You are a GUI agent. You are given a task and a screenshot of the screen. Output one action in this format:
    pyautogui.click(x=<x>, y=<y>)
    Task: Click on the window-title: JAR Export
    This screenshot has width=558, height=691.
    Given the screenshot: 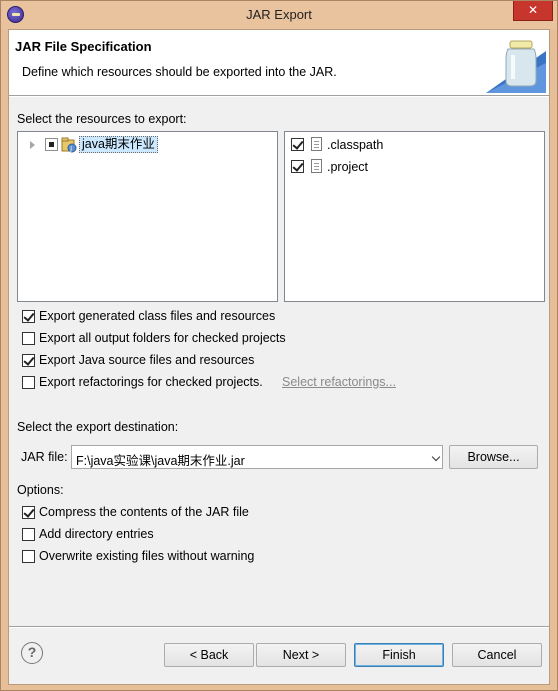 What is the action you would take?
    pyautogui.click(x=279, y=14)
    